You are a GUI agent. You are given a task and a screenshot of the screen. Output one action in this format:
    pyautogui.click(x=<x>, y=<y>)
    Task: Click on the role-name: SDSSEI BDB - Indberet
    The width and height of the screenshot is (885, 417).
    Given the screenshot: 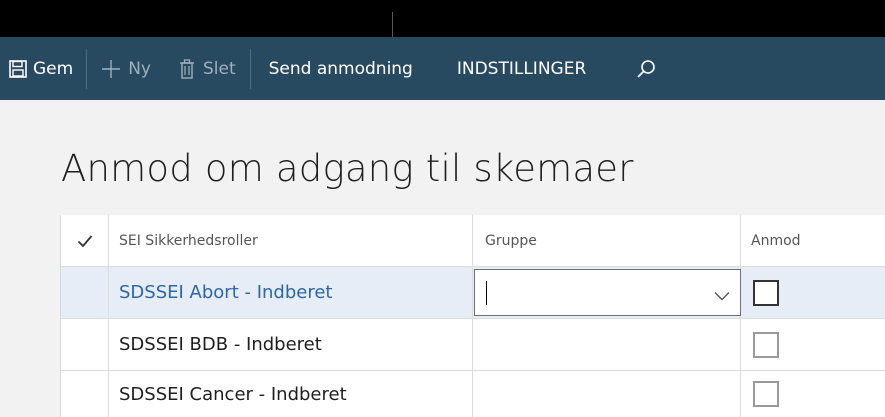 What is the action you would take?
    pyautogui.click(x=220, y=344)
    